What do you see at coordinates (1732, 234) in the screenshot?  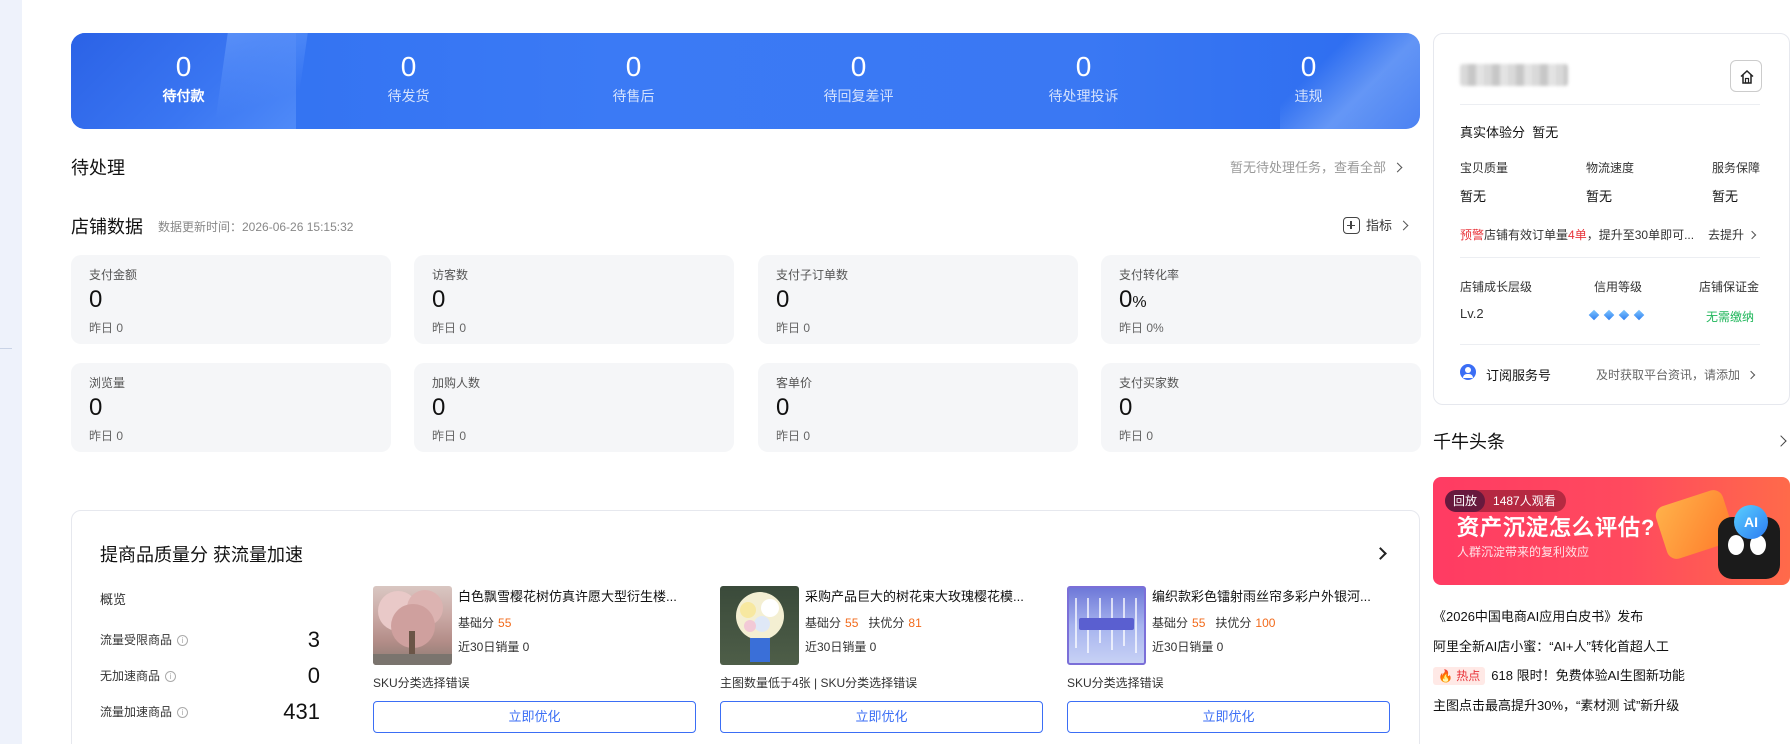 I see `improve-link: 去提升` at bounding box center [1732, 234].